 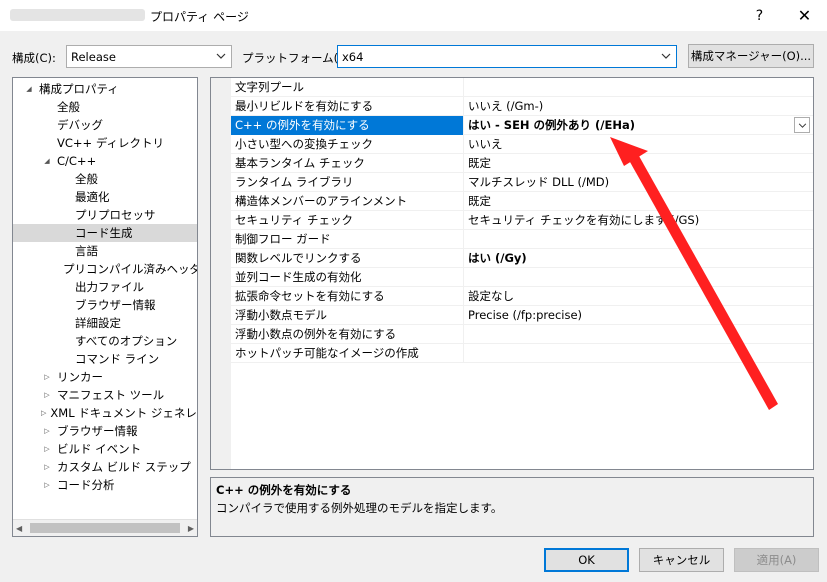 I want to click on property-row: ランタイム ライブラリ マルチスレッド DLL (/MD), so click(x=522, y=182).